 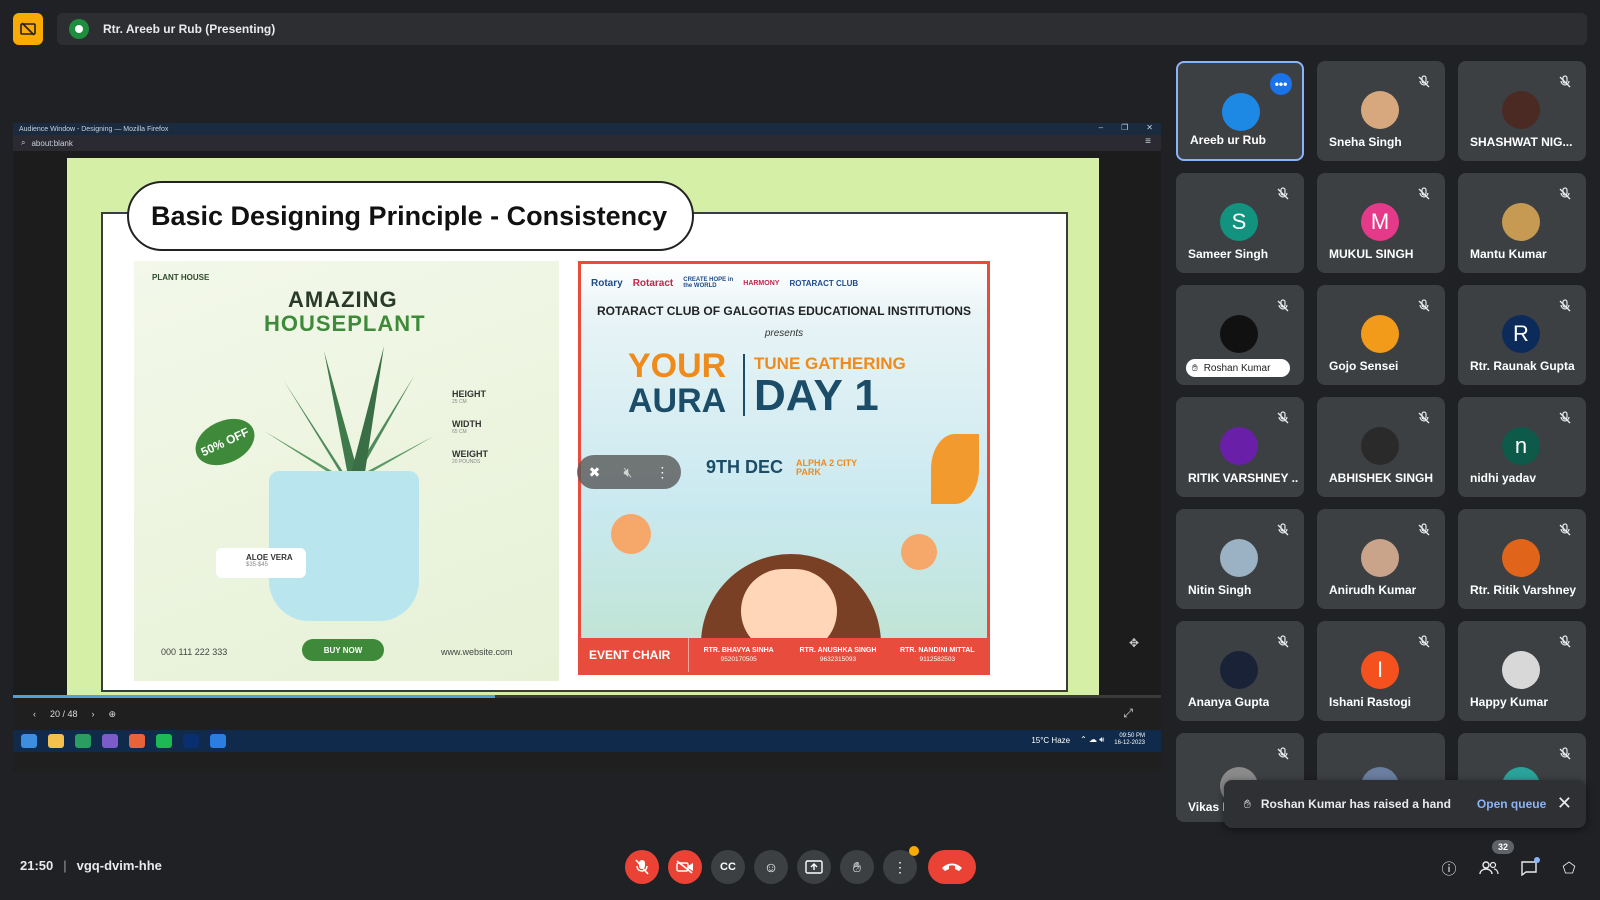 I want to click on participant-tile: I Ishani Rastogi, so click(x=1381, y=671).